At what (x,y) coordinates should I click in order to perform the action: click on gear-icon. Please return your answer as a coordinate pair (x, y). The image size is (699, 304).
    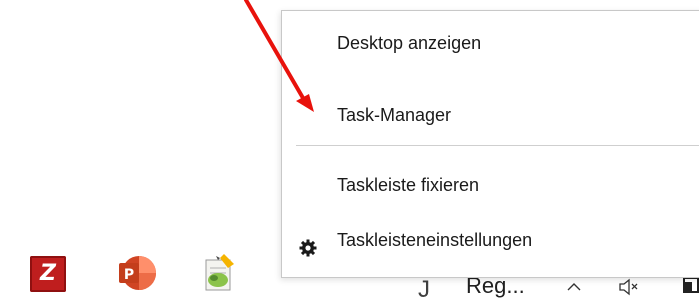
    Looking at the image, I should click on (308, 244).